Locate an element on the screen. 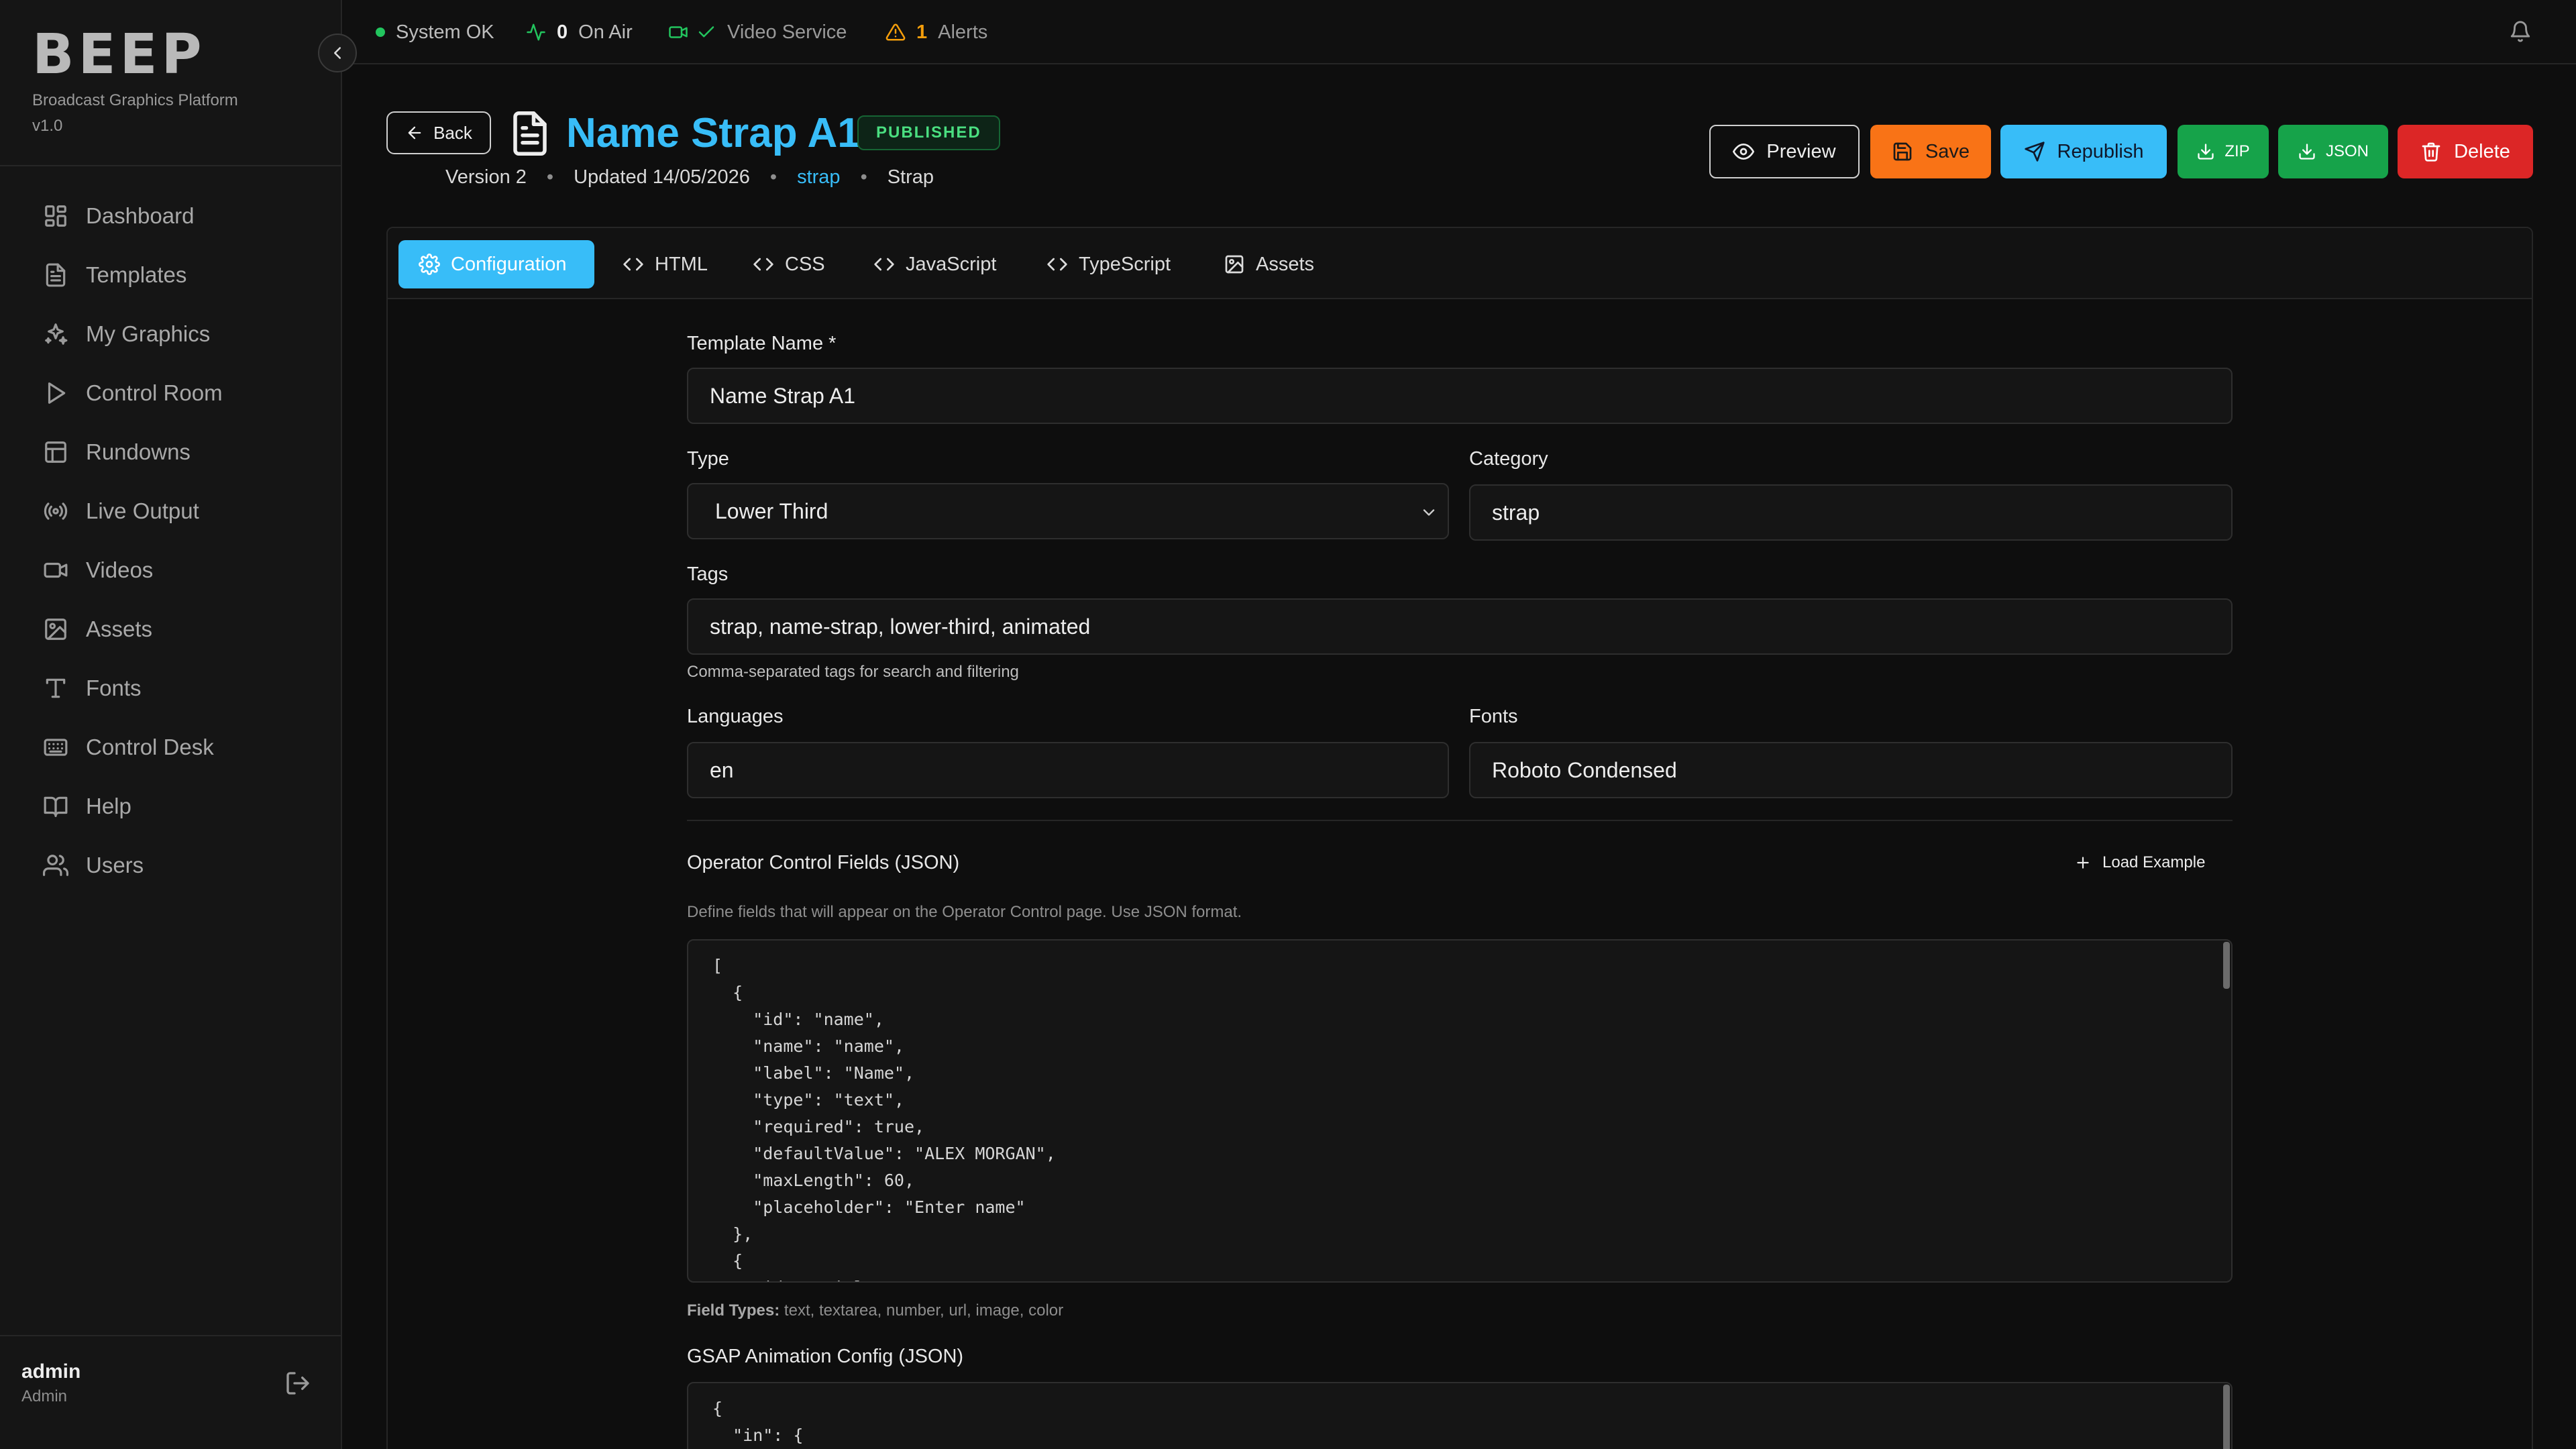 The width and height of the screenshot is (2576, 1449). sidebar-item-live-output: Live Output is located at coordinates (171, 511).